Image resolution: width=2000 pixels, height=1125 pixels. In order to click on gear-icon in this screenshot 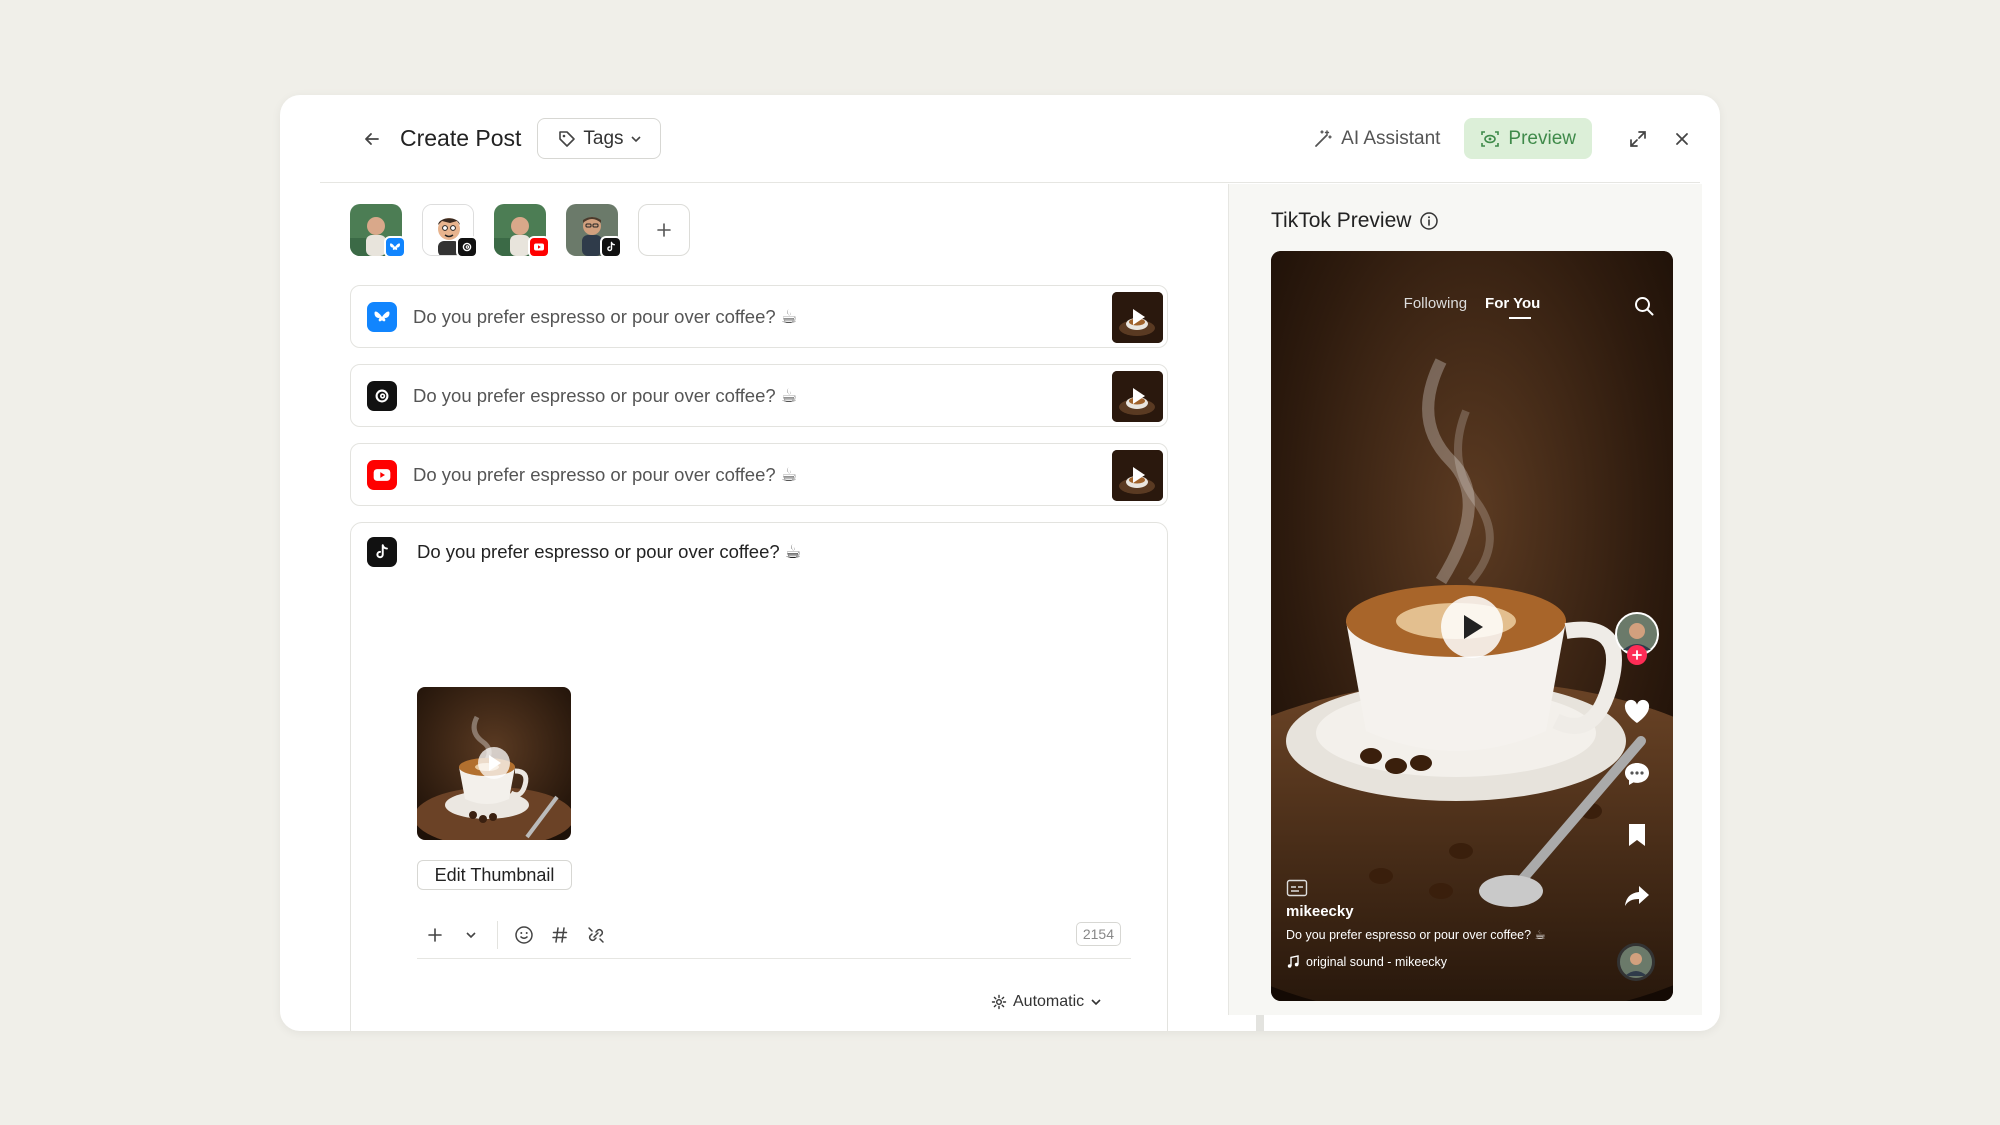, I will do `click(999, 1002)`.